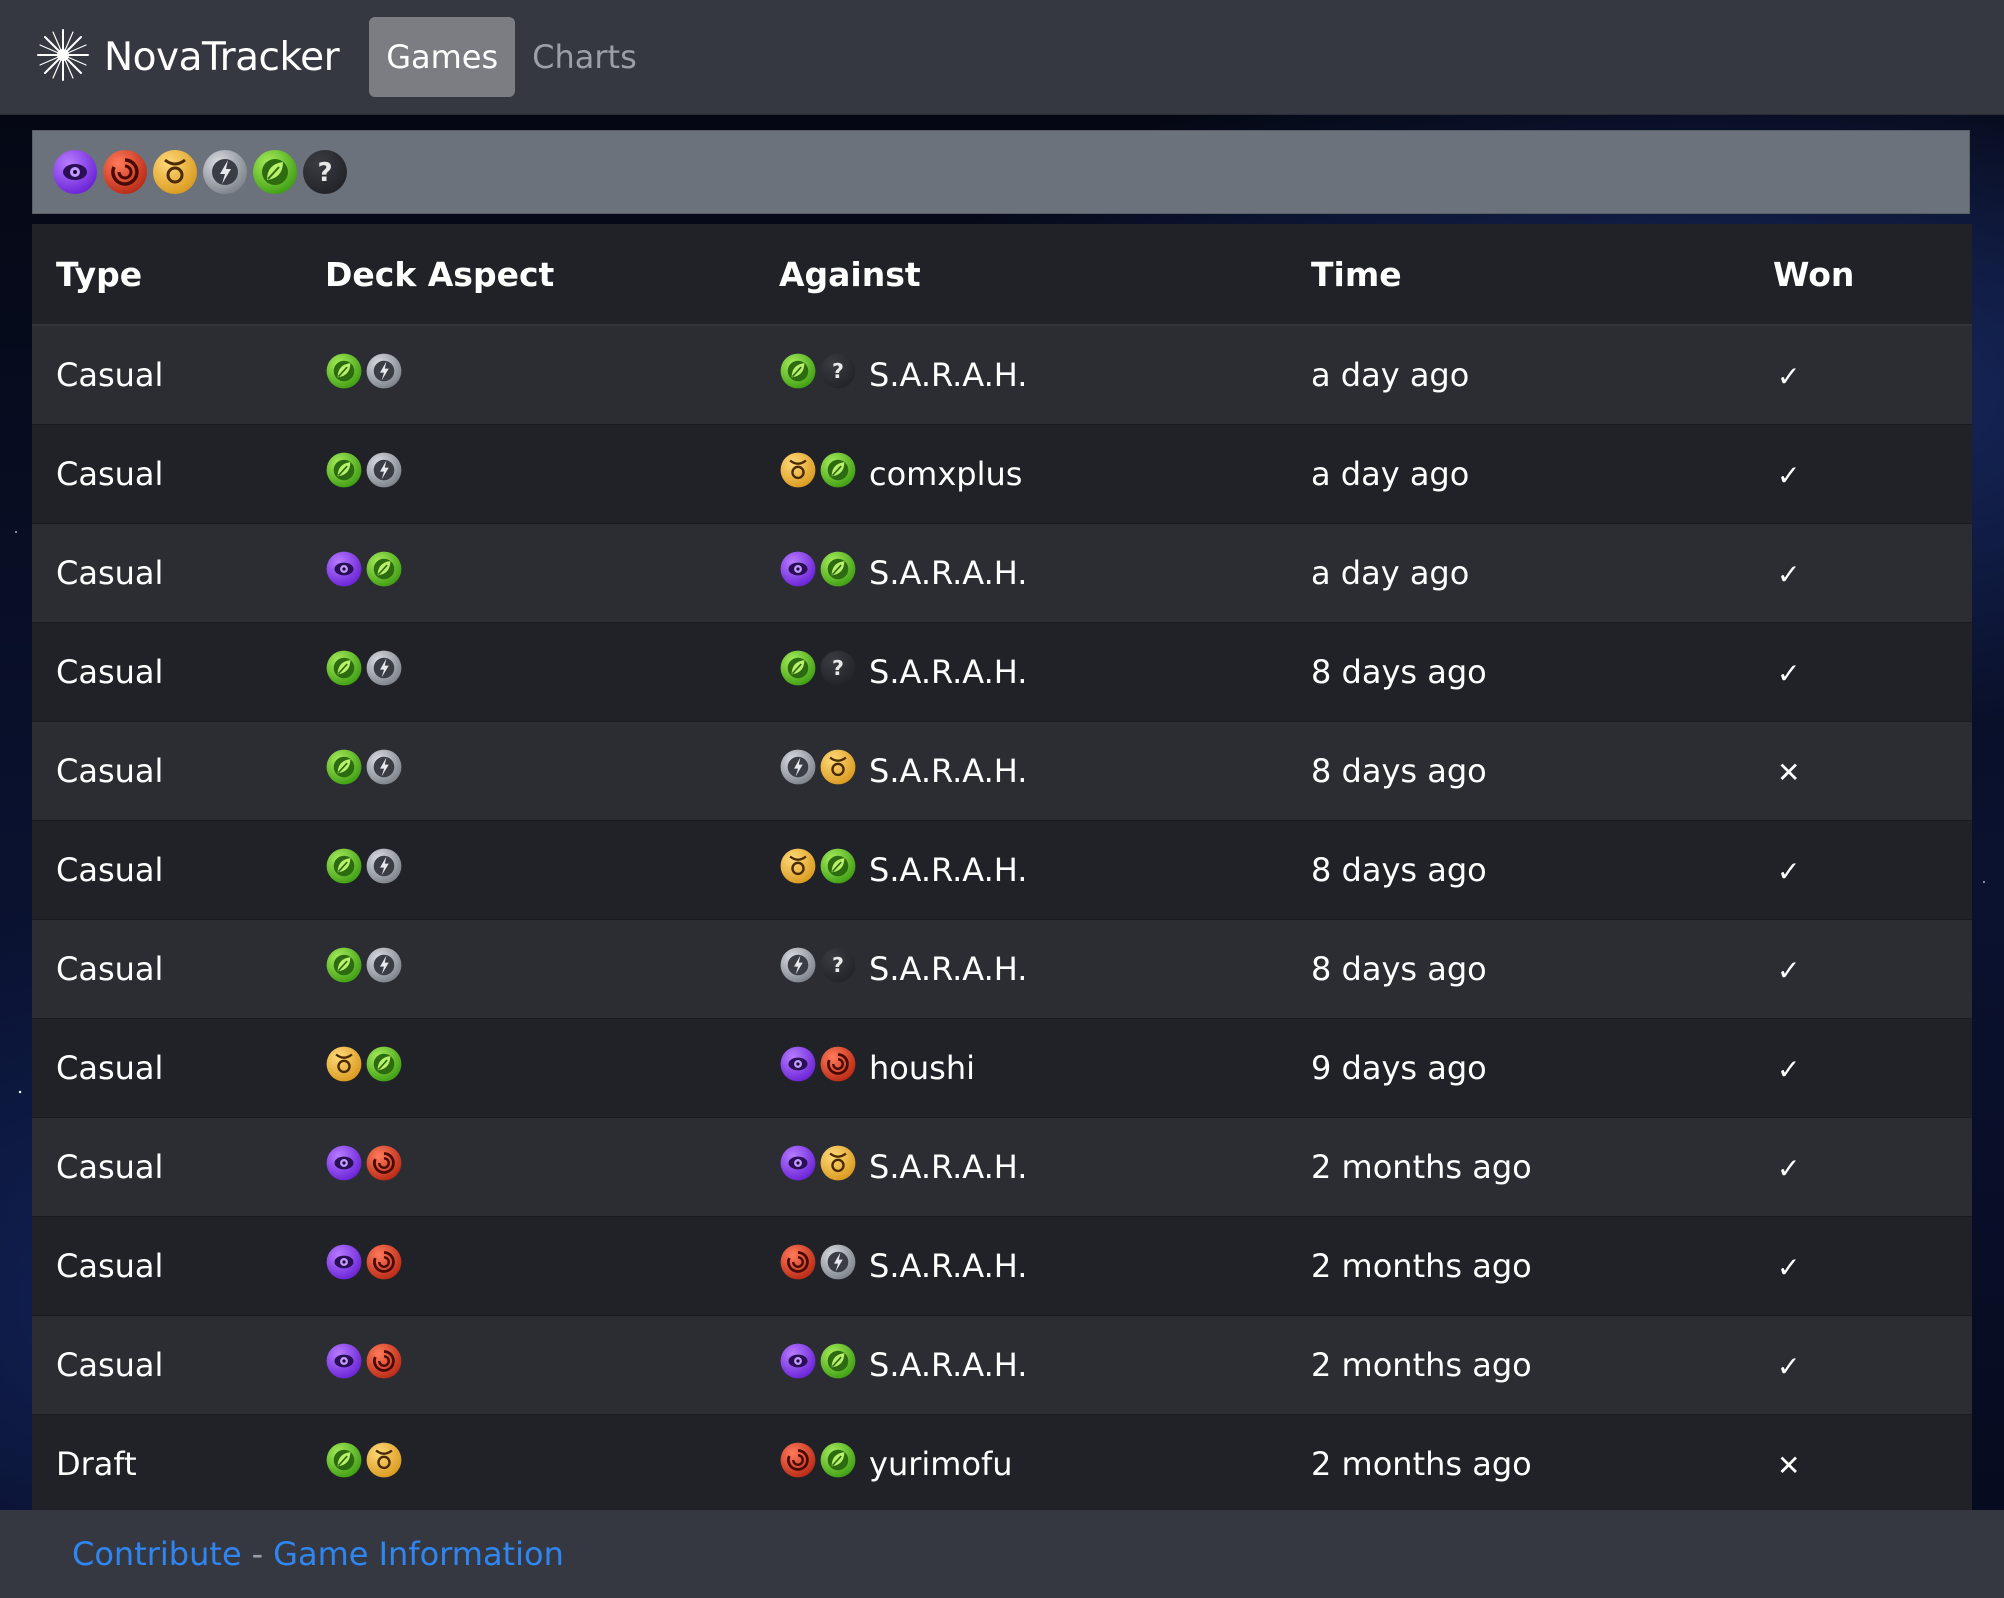  I want to click on table-row: Draft yurimofu 2 months ago ✕, so click(1002, 1463).